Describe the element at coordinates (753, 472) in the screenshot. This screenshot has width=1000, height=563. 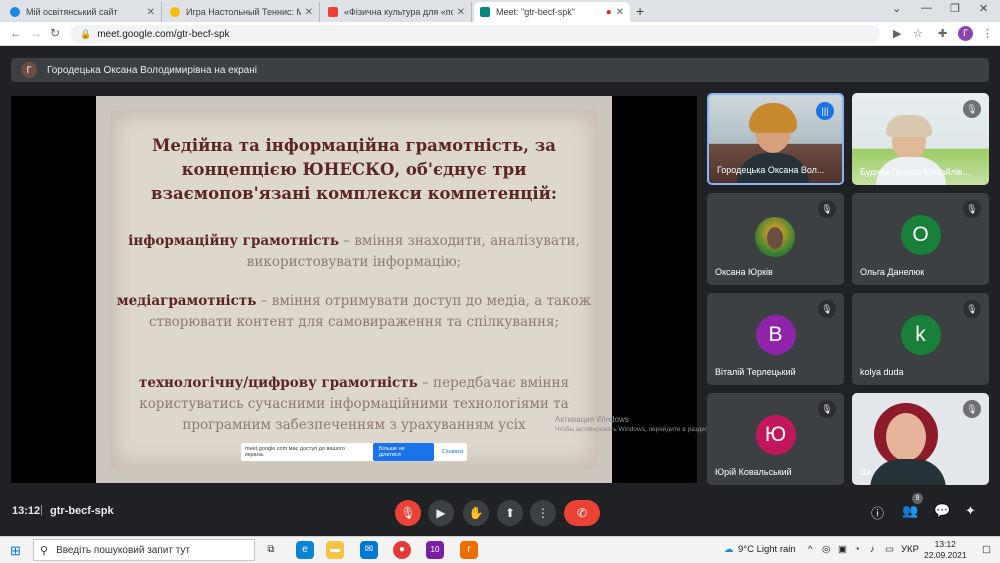
I see `participant-name: Юрій Ковальський` at that location.